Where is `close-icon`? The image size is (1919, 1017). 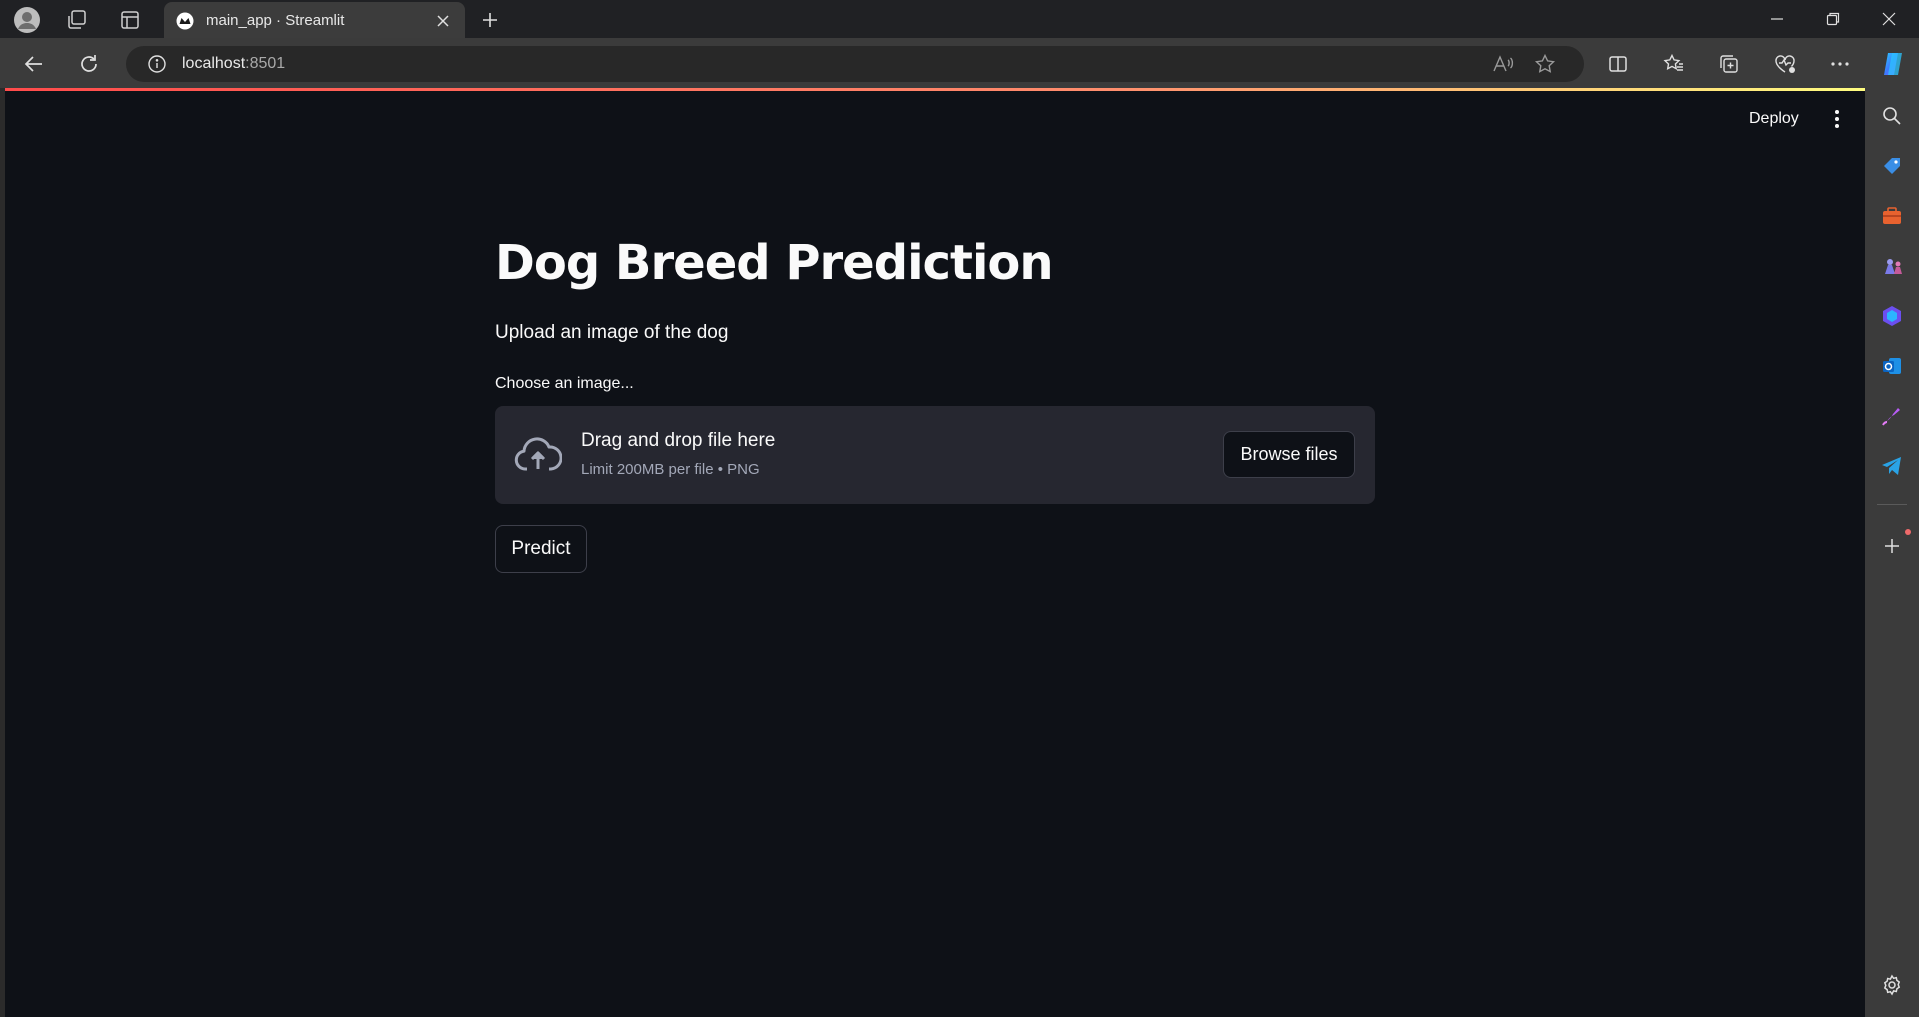 close-icon is located at coordinates (443, 21).